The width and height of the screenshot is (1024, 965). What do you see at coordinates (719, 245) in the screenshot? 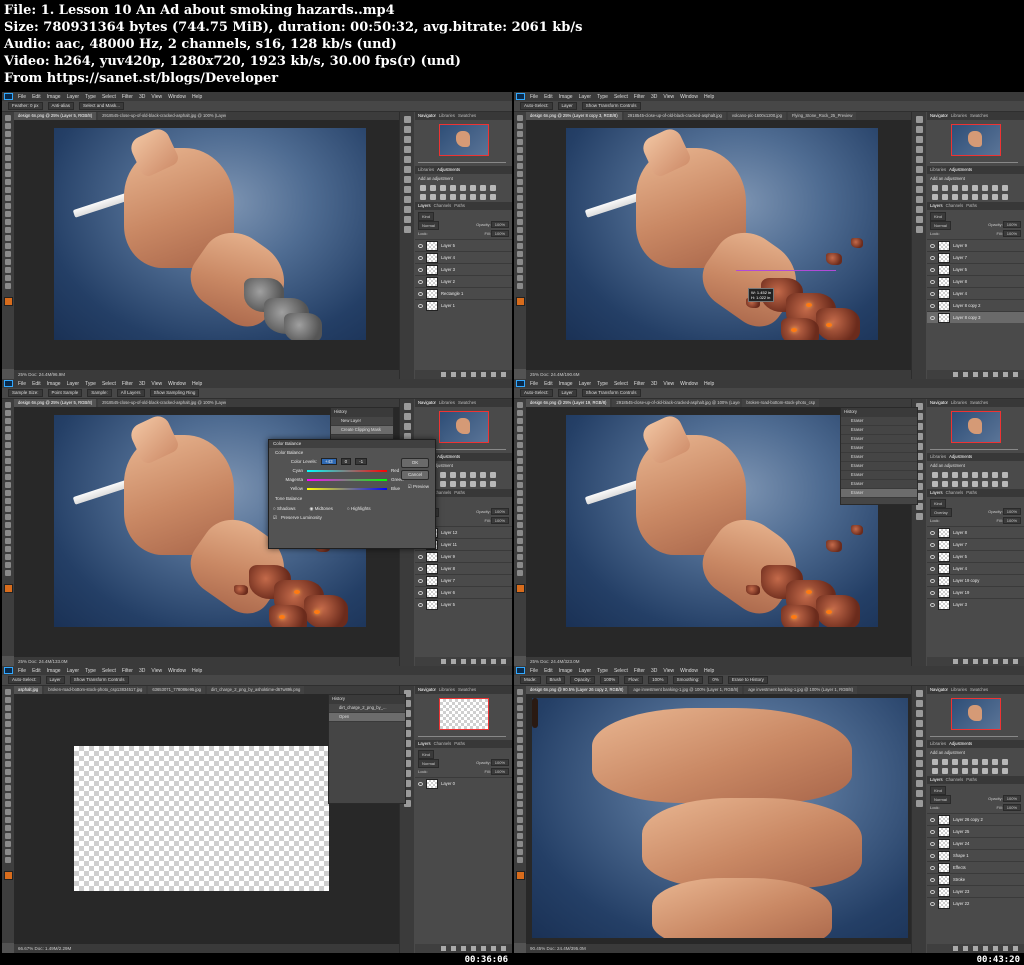
I see `canvas-area: W: 1.452 in H: 1.022 in` at bounding box center [719, 245].